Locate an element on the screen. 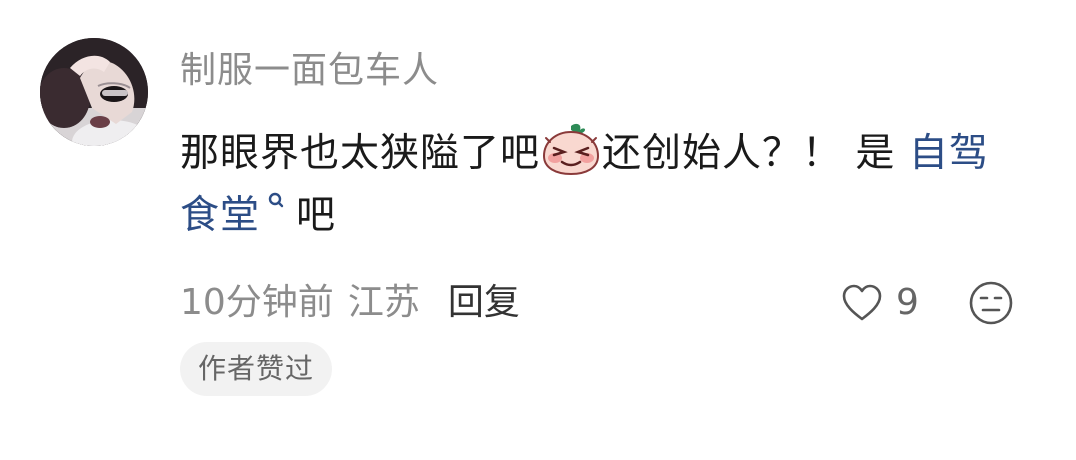 The height and width of the screenshot is (460, 1076). author-liked-badge: 作者赞过 is located at coordinates (256, 369).